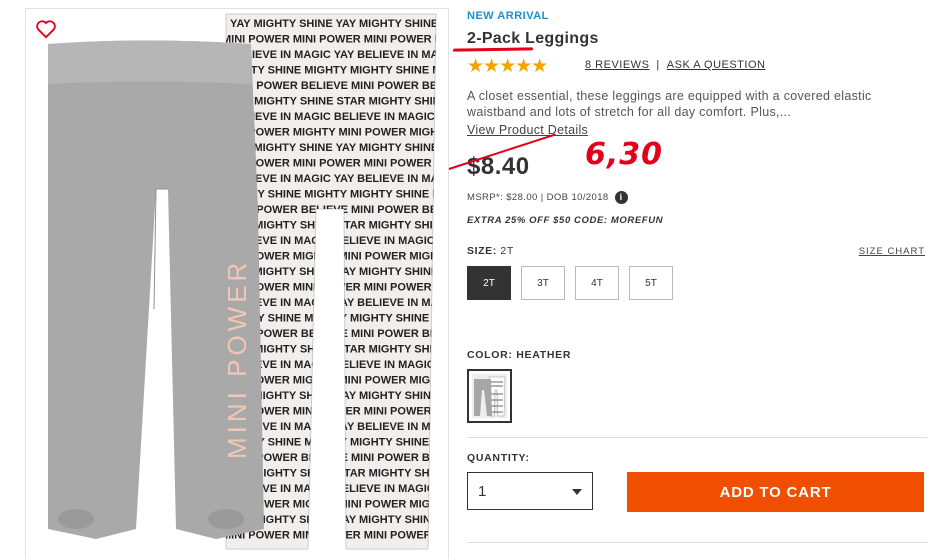 This screenshot has height=559, width=933. I want to click on heart-icon, so click(46, 29).